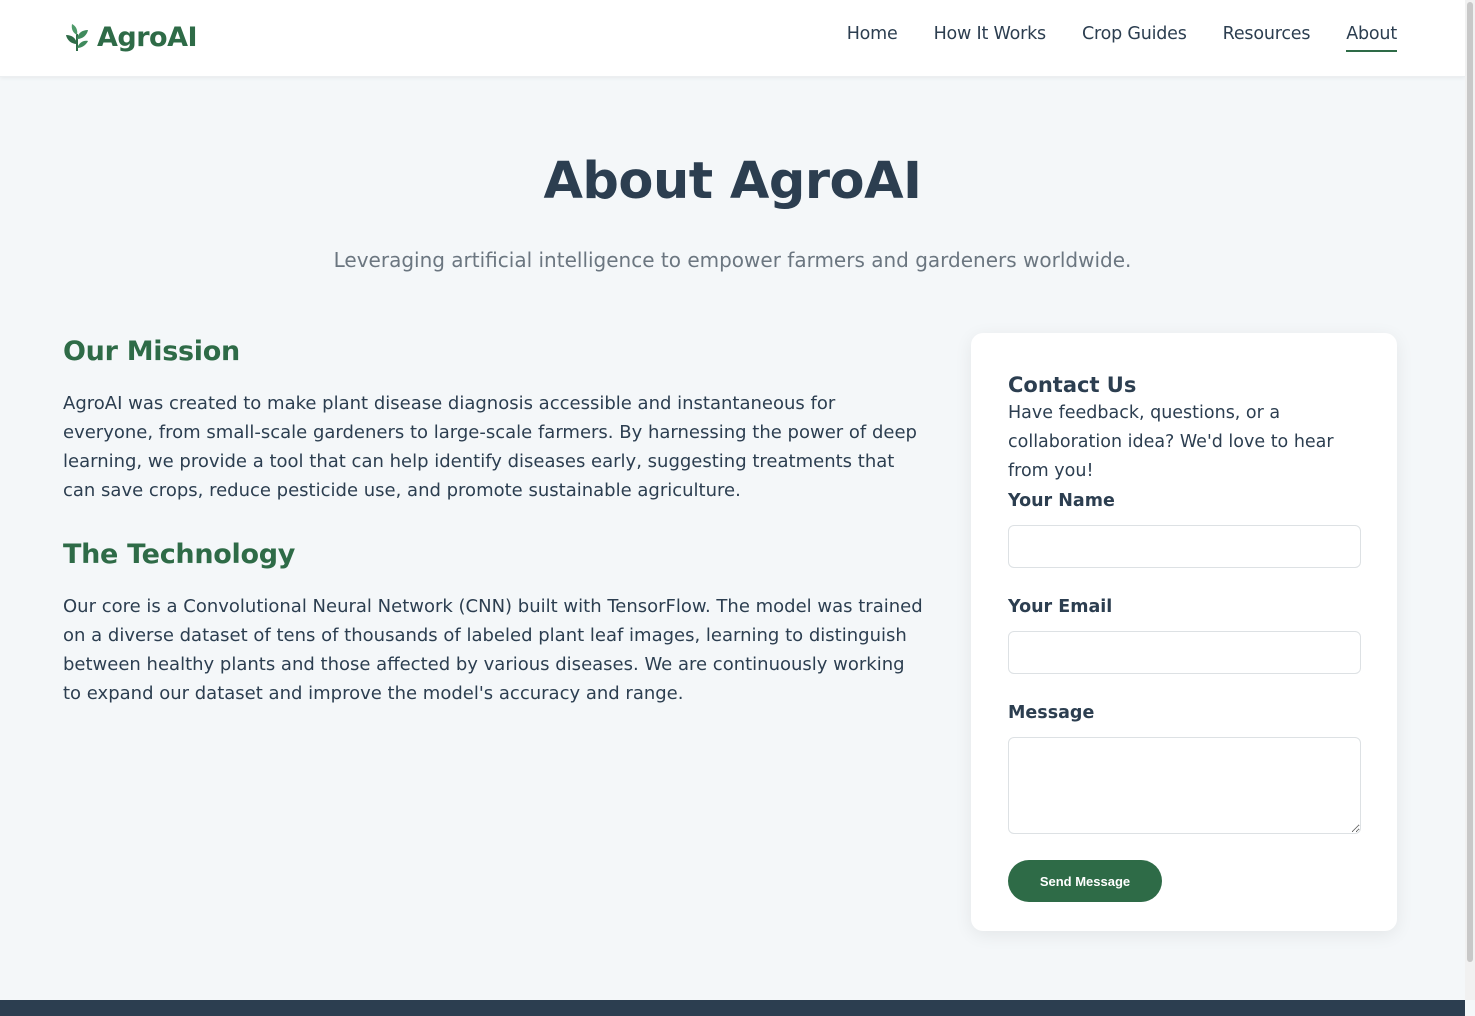  What do you see at coordinates (990, 38) in the screenshot?
I see `nav-how-it-works: How It Works` at bounding box center [990, 38].